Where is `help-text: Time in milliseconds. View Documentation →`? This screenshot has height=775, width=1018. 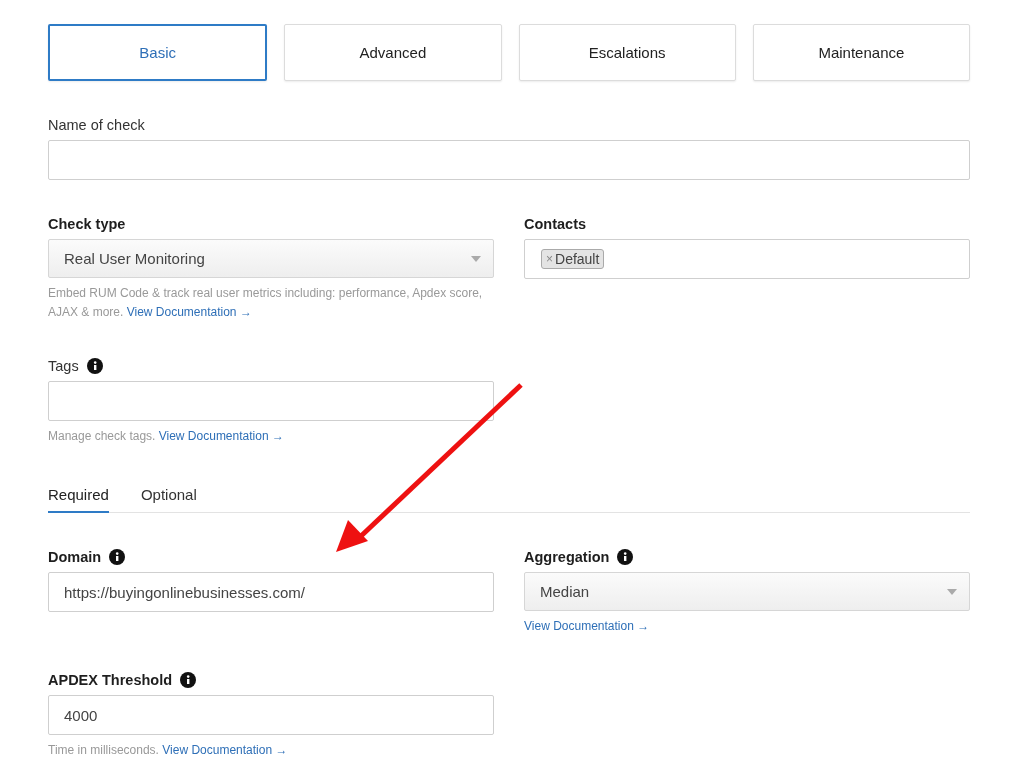 help-text: Time in milliseconds. View Documentation → is located at coordinates (168, 750).